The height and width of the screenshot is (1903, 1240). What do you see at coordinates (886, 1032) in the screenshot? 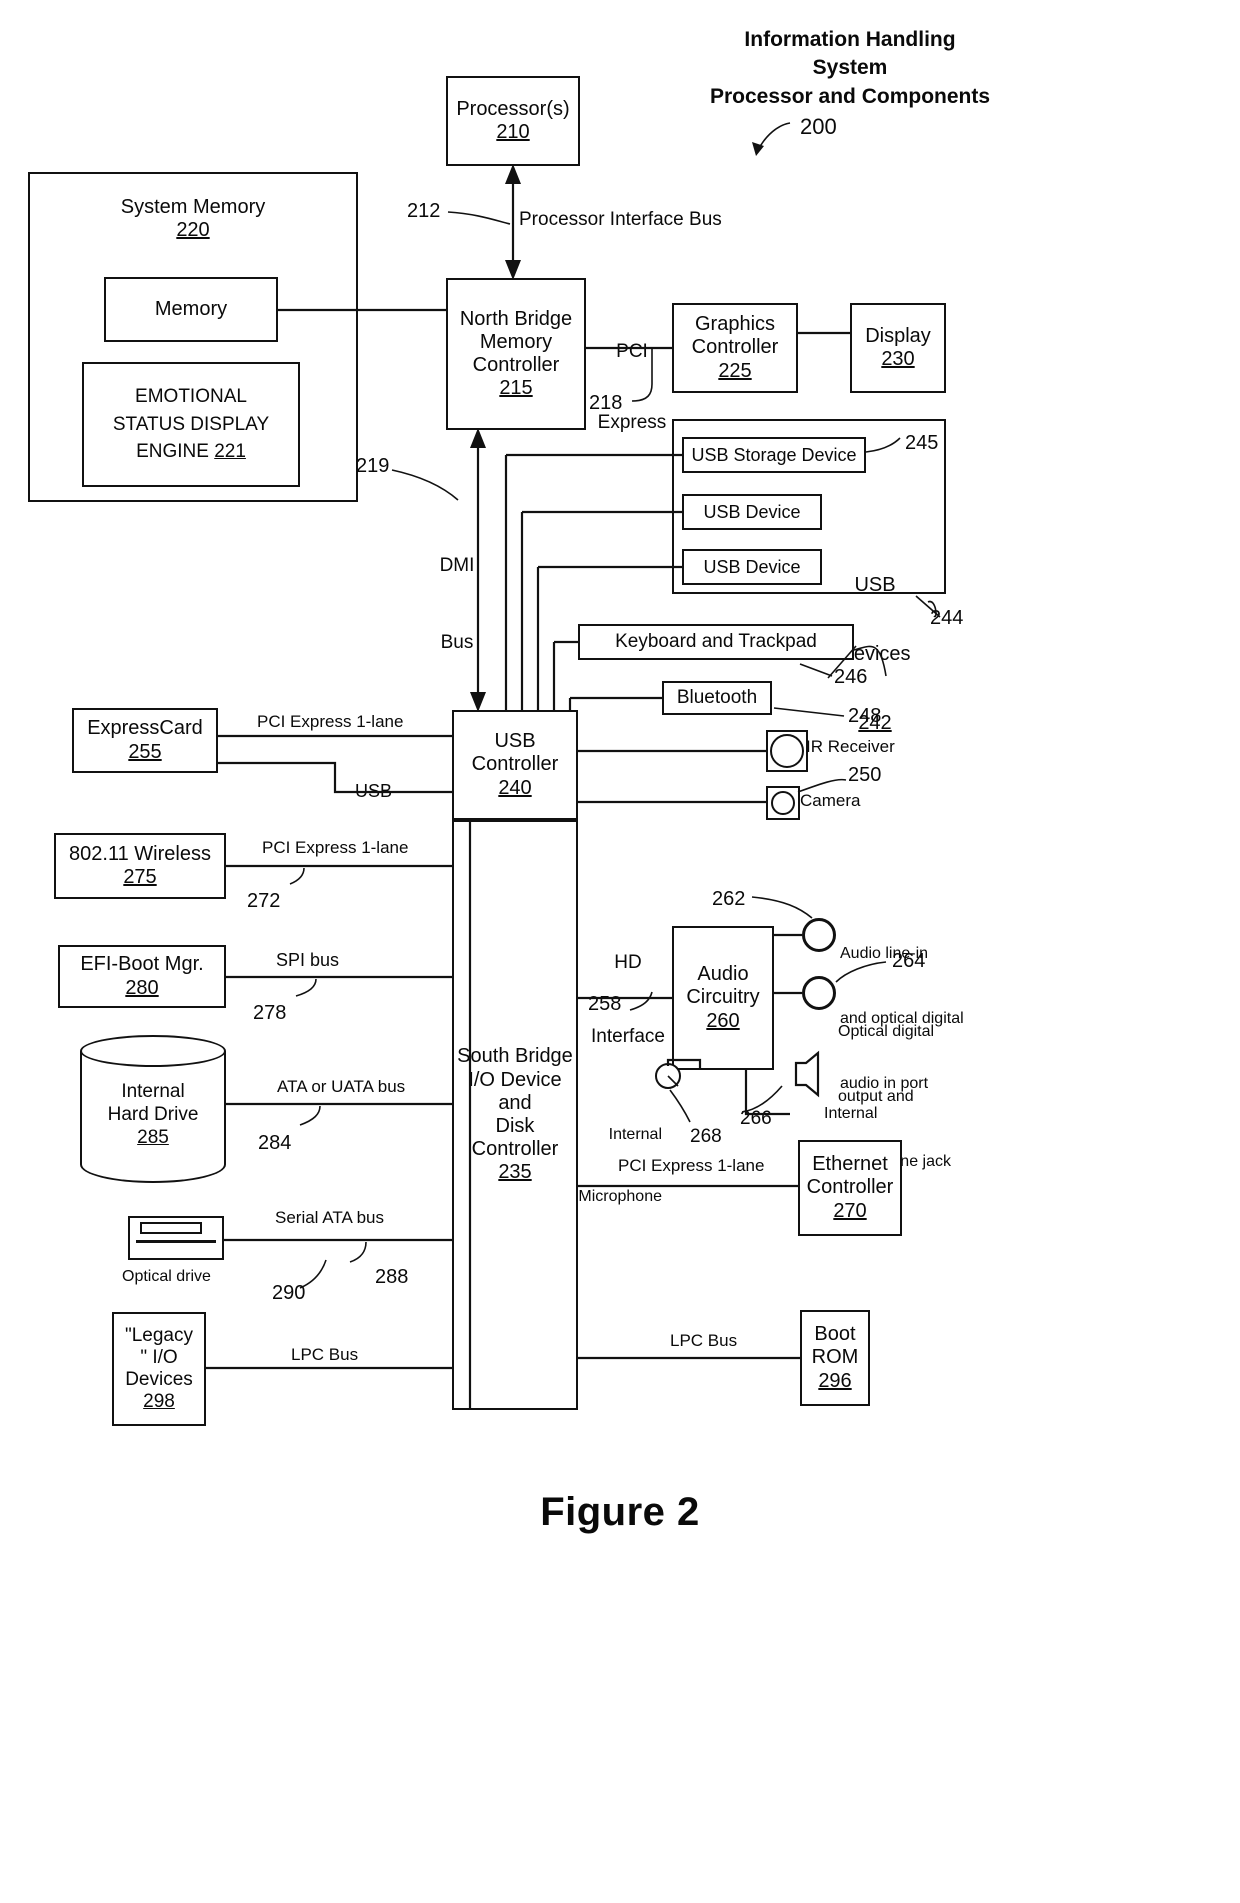
I see `optical-output-line1: Optical digital` at bounding box center [886, 1032].